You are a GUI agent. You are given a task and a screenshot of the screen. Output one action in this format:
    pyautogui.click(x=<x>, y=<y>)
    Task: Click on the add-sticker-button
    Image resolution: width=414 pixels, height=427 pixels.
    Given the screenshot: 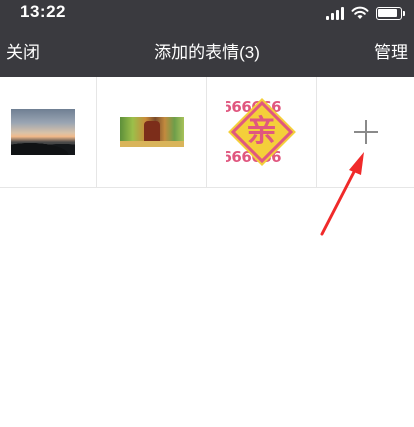 What is the action you would take?
    pyautogui.click(x=365, y=132)
    